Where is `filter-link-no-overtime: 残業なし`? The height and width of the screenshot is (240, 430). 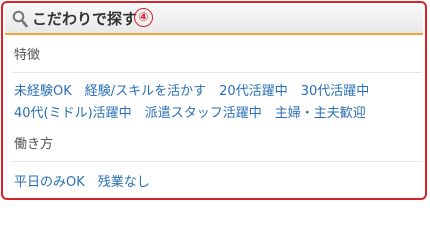 filter-link-no-overtime: 残業なし is located at coordinates (124, 182).